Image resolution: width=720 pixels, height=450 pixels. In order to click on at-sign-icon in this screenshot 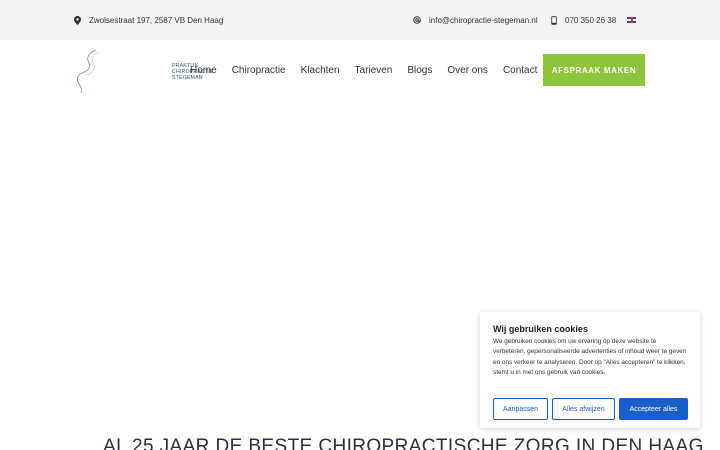, I will do `click(417, 20)`.